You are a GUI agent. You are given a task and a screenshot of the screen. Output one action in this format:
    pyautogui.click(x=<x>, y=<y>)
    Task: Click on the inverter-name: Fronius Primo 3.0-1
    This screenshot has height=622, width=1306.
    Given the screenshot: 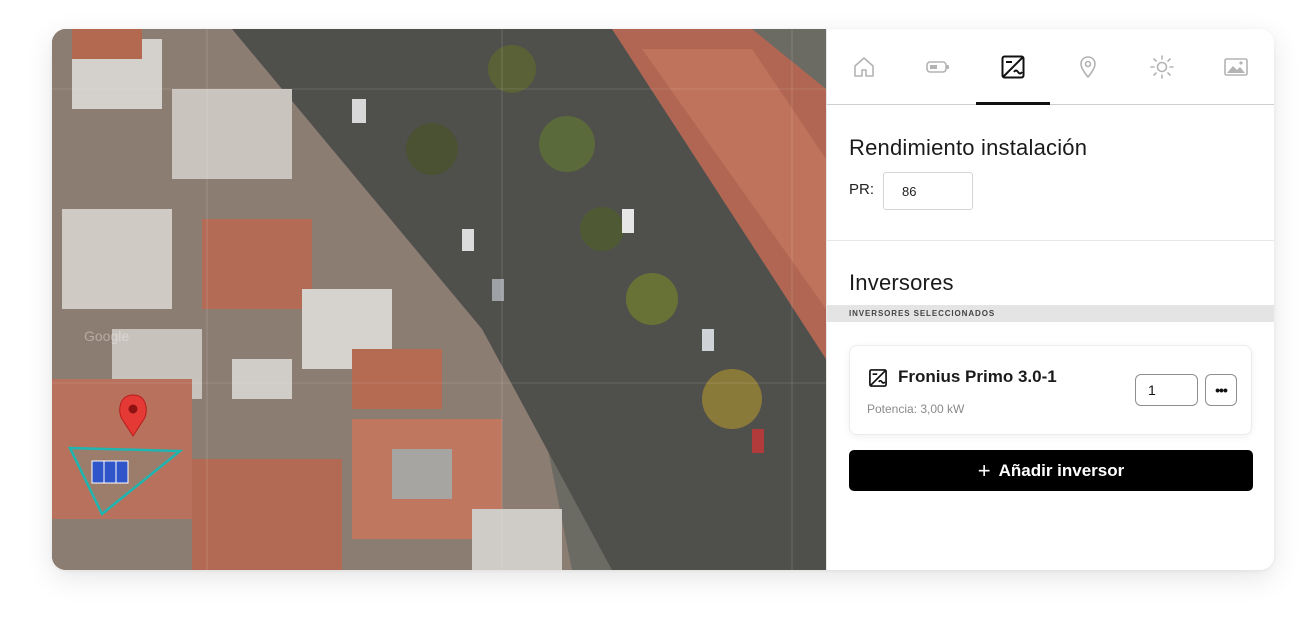 What is the action you would take?
    pyautogui.click(x=977, y=376)
    